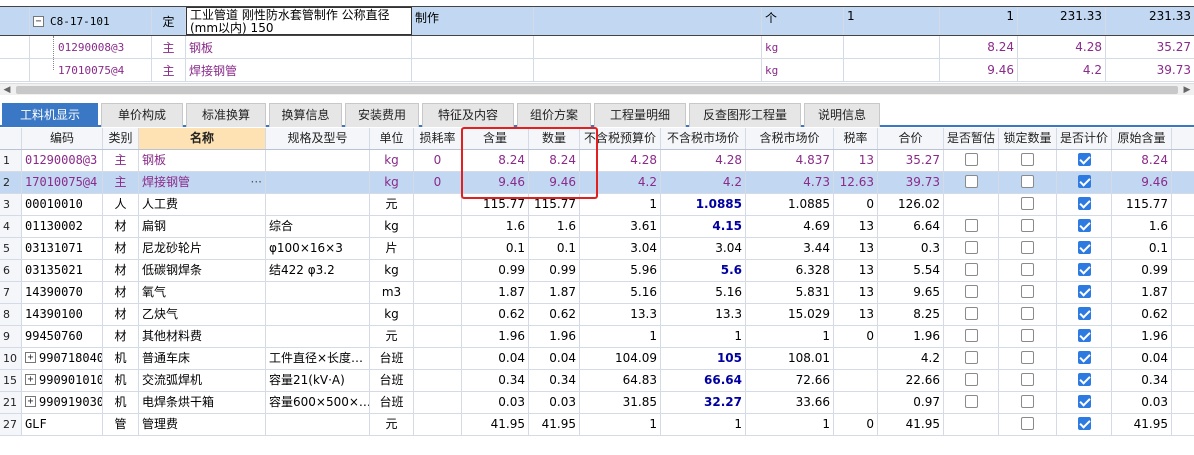 This screenshot has height=455, width=1194. What do you see at coordinates (703, 248) in the screenshot?
I see `market-price-cell: 3.04` at bounding box center [703, 248].